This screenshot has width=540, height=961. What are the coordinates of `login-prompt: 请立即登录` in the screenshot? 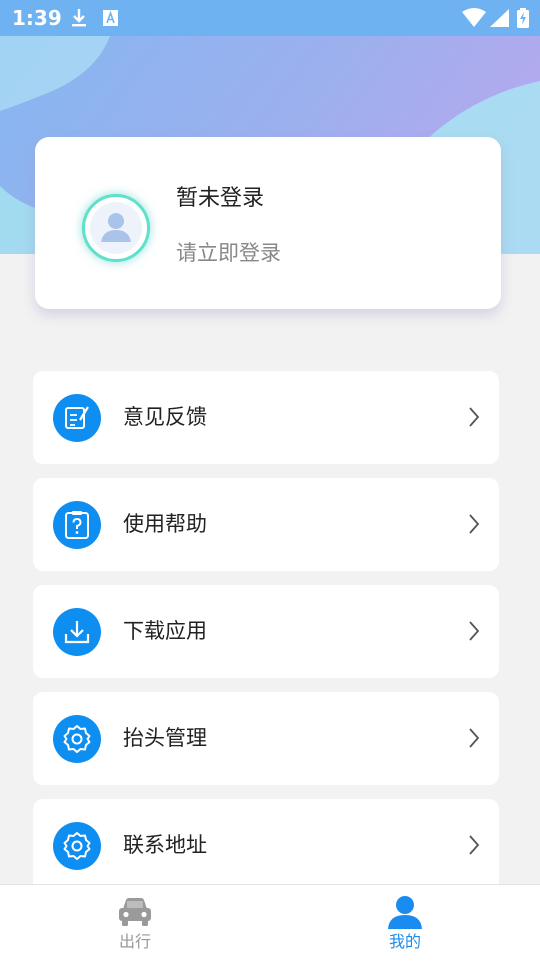 It's located at (228, 253).